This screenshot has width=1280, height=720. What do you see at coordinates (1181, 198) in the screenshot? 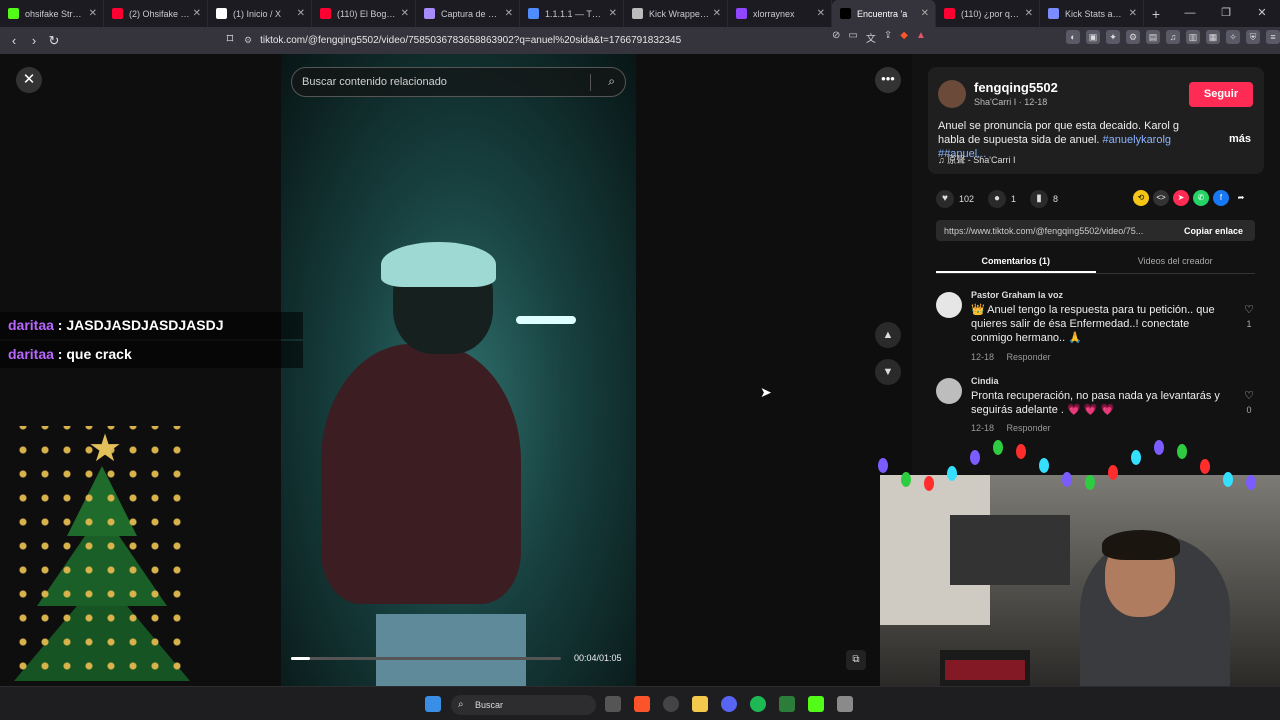
I see `send-icon: ➤` at bounding box center [1181, 198].